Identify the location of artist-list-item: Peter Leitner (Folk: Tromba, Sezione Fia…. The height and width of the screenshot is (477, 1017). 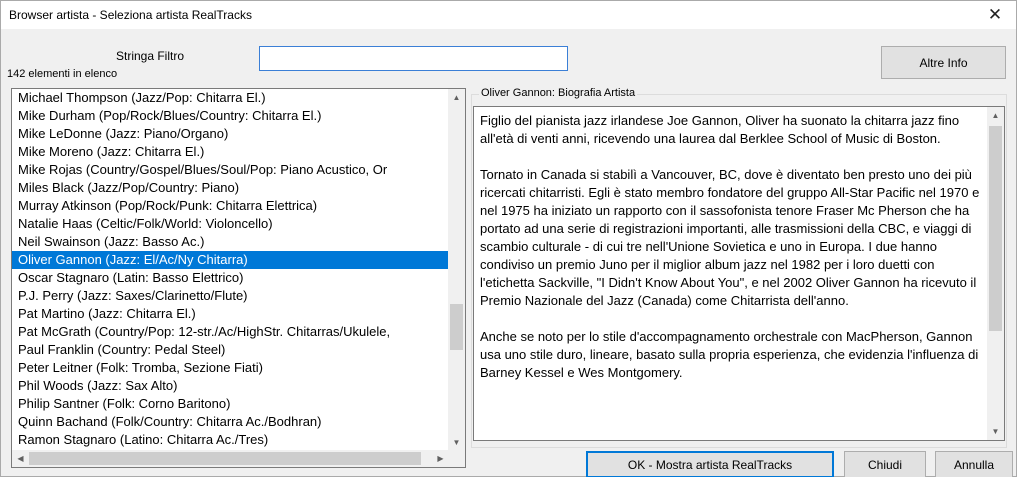
(230, 368).